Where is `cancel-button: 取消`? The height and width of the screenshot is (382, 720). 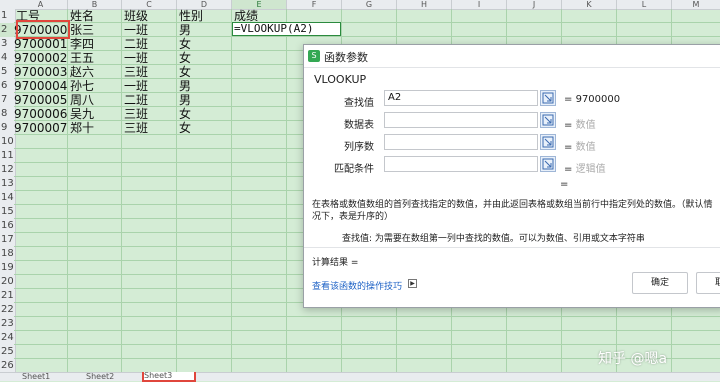 cancel-button: 取消 is located at coordinates (708, 283).